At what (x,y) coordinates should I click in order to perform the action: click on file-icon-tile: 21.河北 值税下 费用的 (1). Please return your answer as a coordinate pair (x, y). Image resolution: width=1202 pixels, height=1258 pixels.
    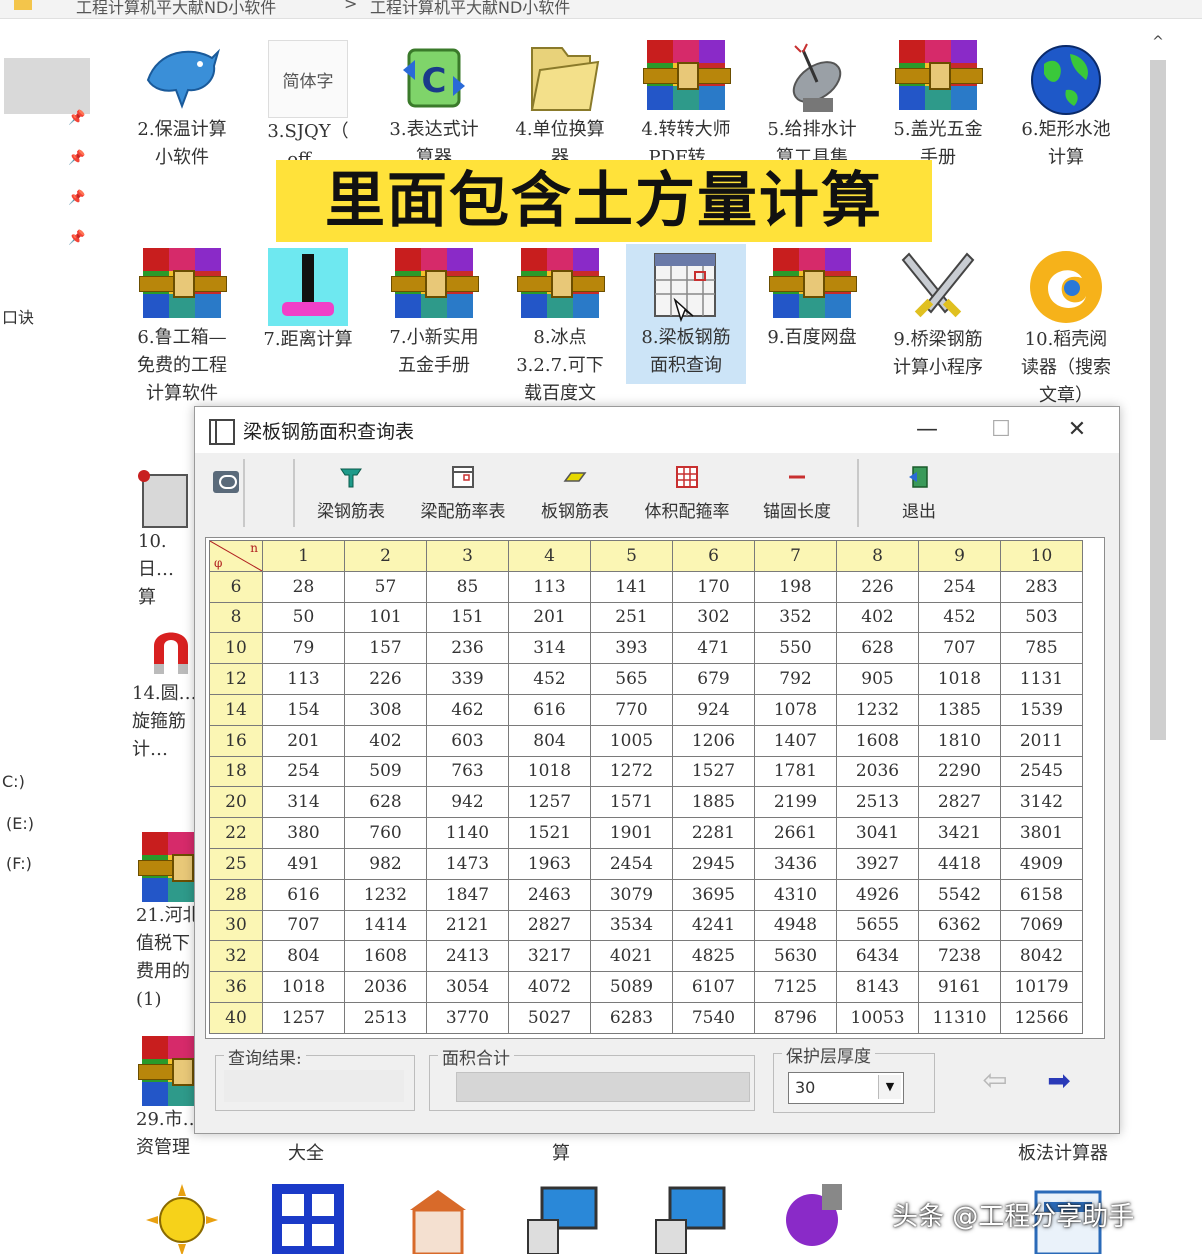
    Looking at the image, I should click on (169, 923).